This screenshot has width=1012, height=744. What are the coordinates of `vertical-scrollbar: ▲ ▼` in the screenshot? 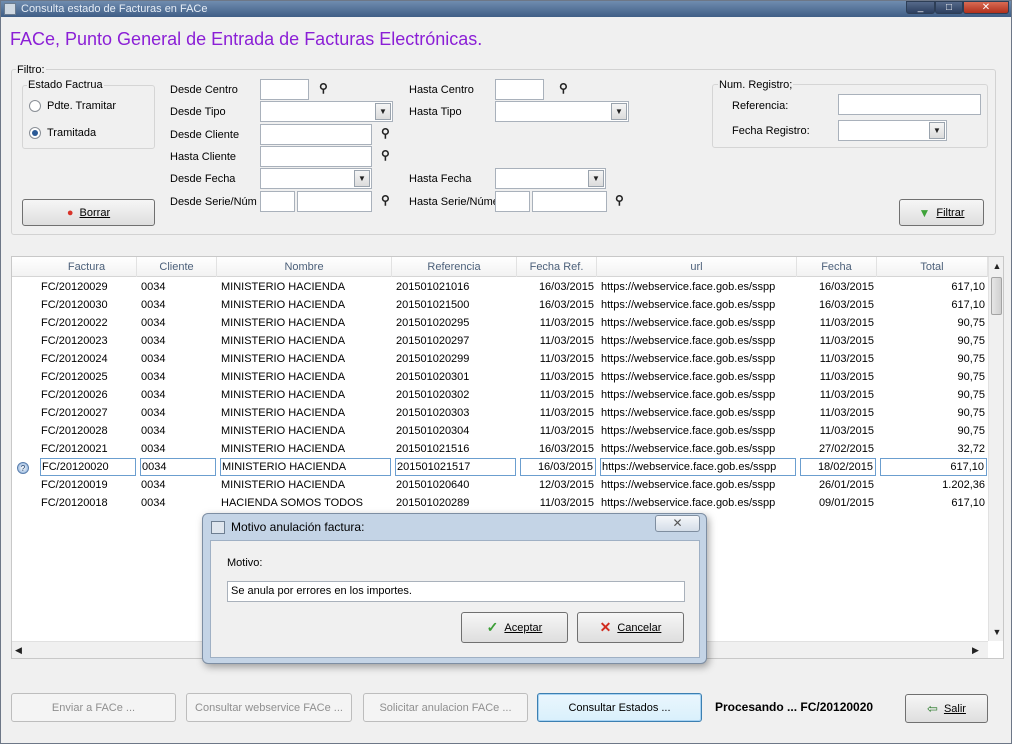 It's located at (995, 449).